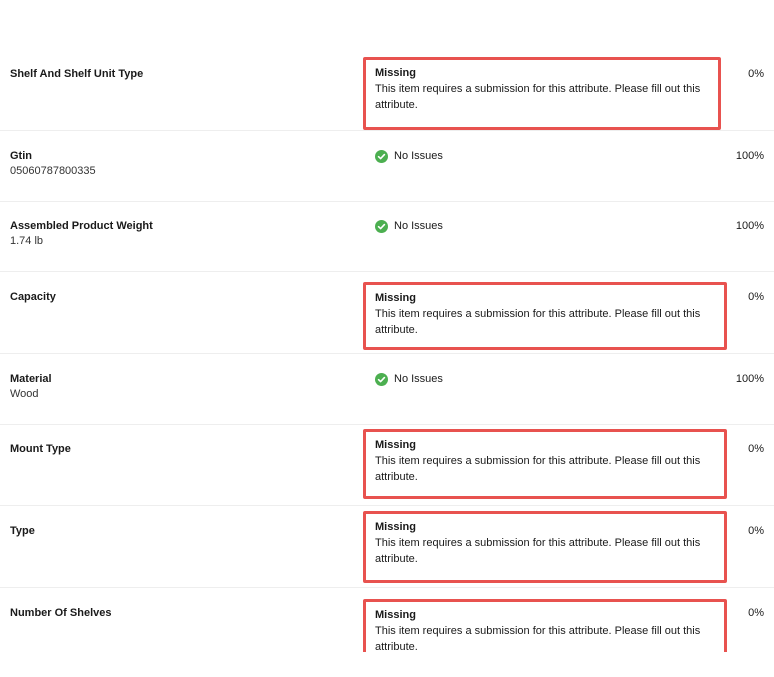 The height and width of the screenshot is (677, 774). Describe the element at coordinates (175, 234) in the screenshot. I see `attribute-info: Assembled Product Weight 1.74 lb` at that location.